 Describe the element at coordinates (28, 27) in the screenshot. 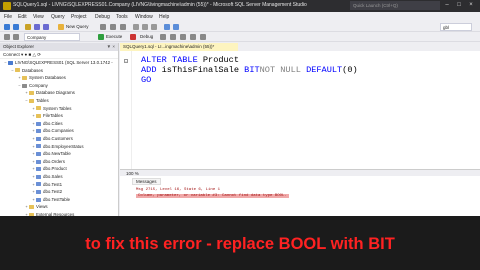

I see `open-file-icon` at that location.